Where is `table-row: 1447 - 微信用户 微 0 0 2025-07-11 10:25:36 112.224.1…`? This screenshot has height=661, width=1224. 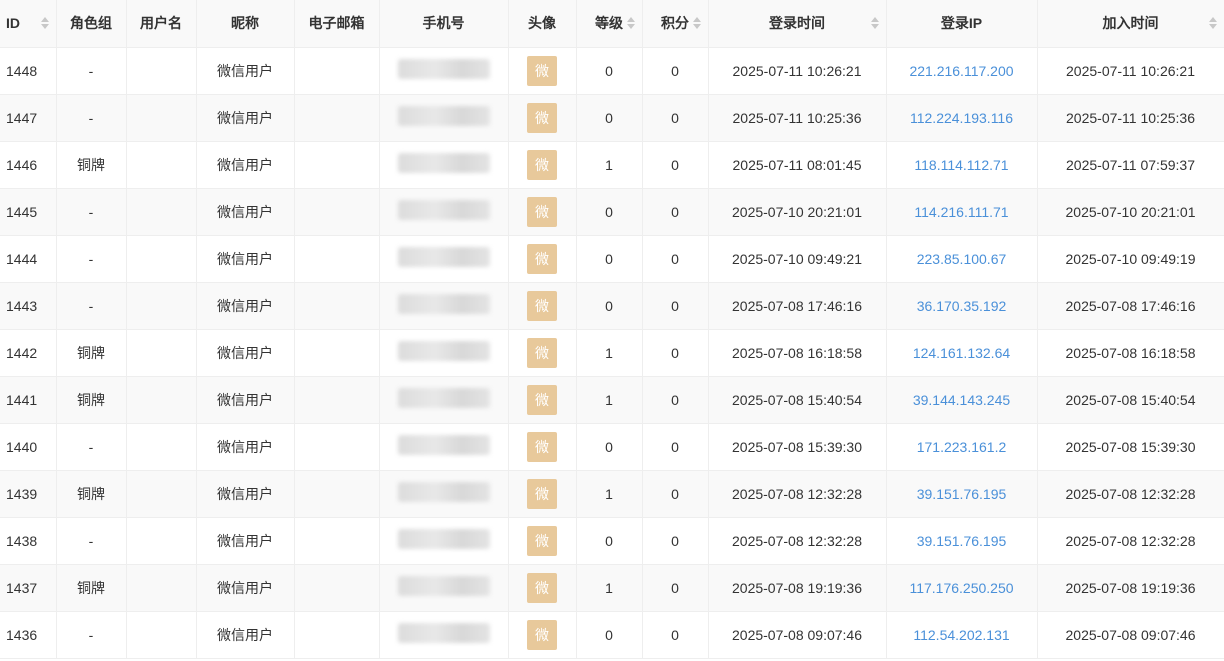
table-row: 1447 - 微信用户 微 0 0 2025-07-11 10:25:36 112.224.1… is located at coordinates (612, 118).